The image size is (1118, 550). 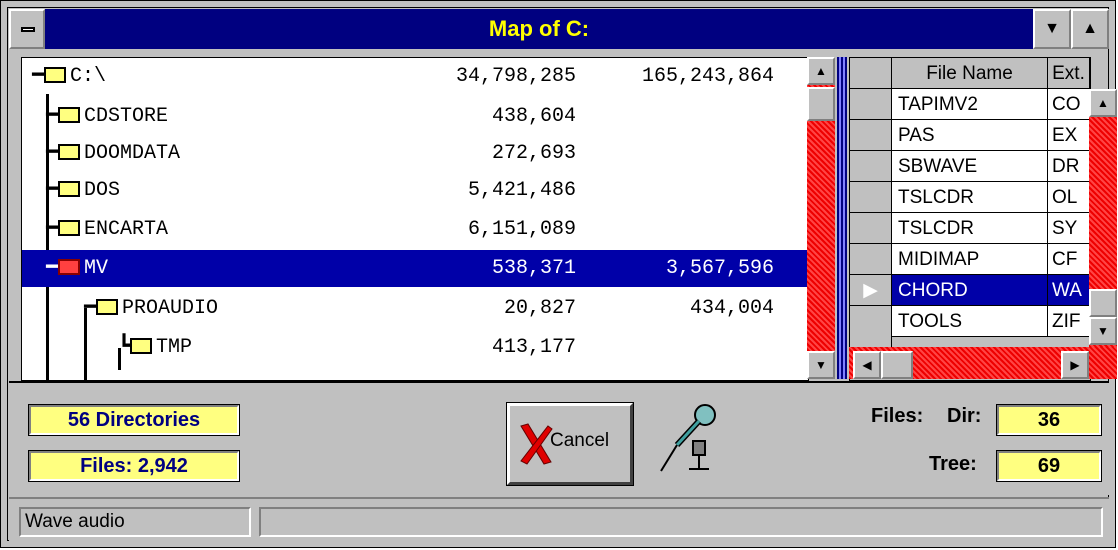 I want to click on maximize-button: ▲, so click(x=1090, y=29).